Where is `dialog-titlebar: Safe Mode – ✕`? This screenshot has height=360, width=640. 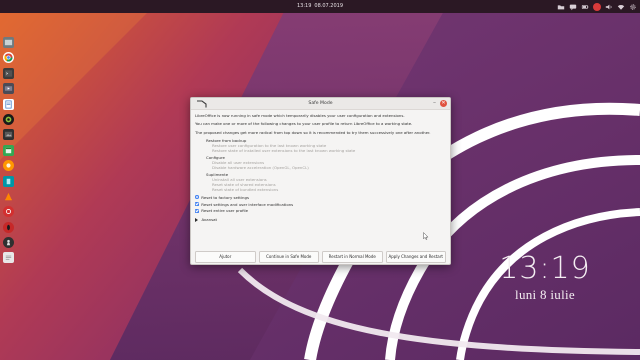 dialog-titlebar: Safe Mode – ✕ is located at coordinates (320, 104).